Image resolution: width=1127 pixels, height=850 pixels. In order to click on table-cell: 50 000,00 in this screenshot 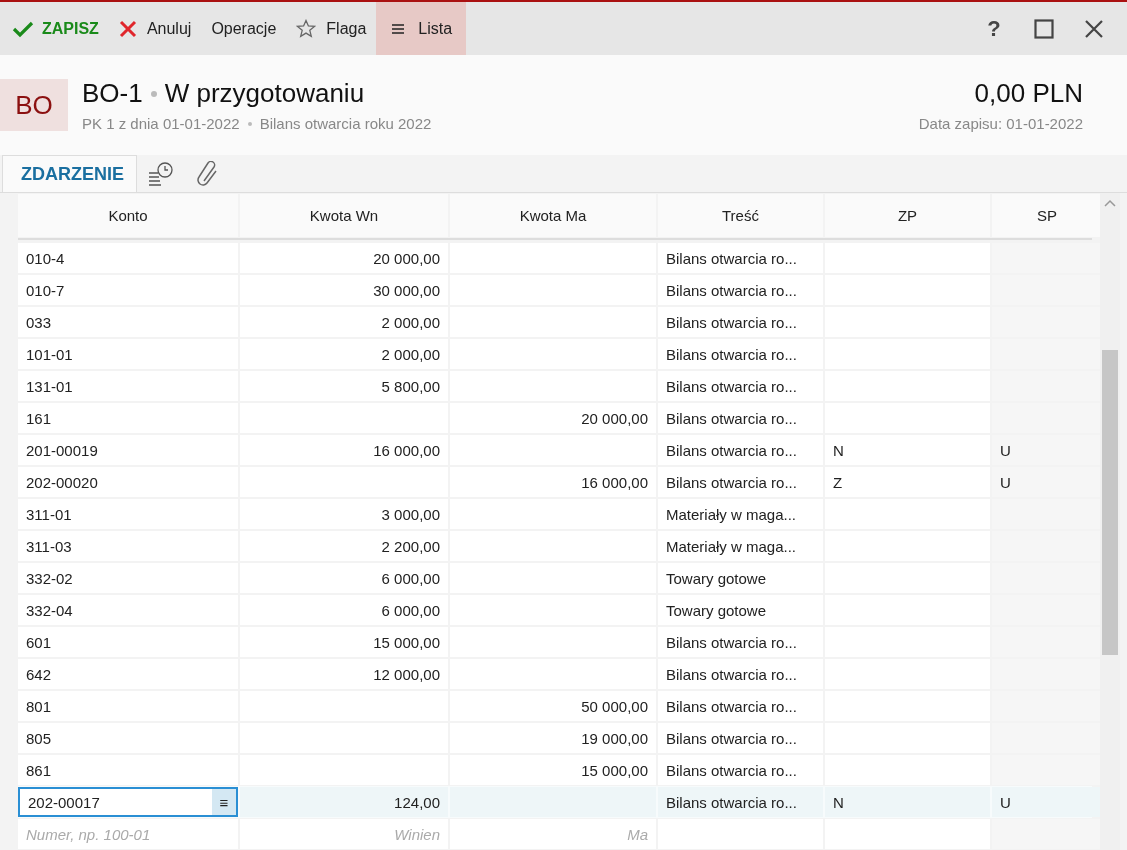, I will do `click(553, 706)`.